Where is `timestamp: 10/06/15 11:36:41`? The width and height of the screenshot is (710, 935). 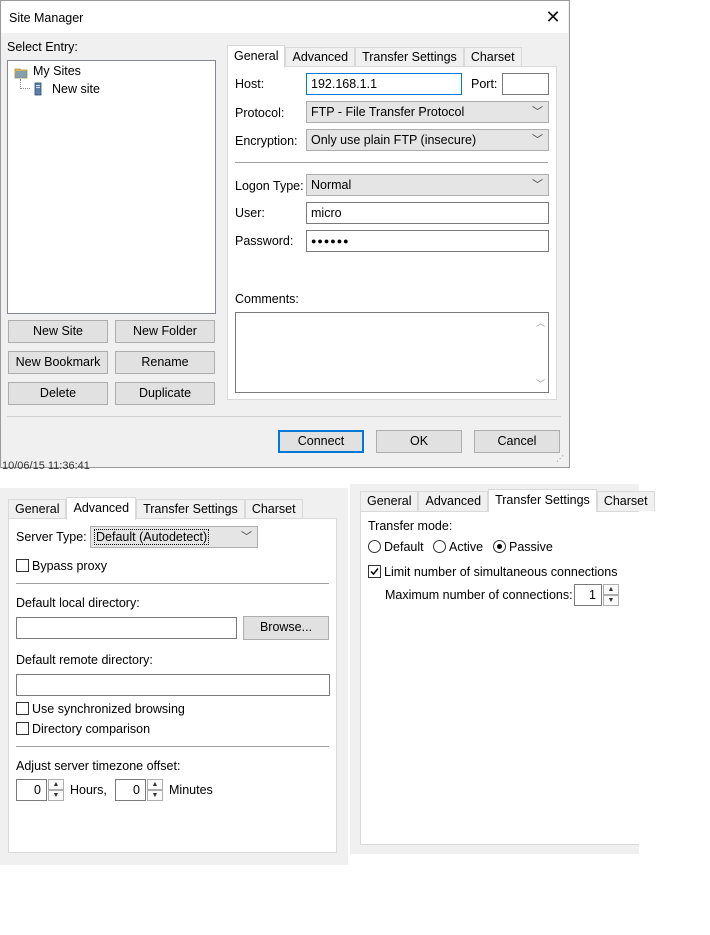
timestamp: 10/06/15 11:36:41 is located at coordinates (46, 464).